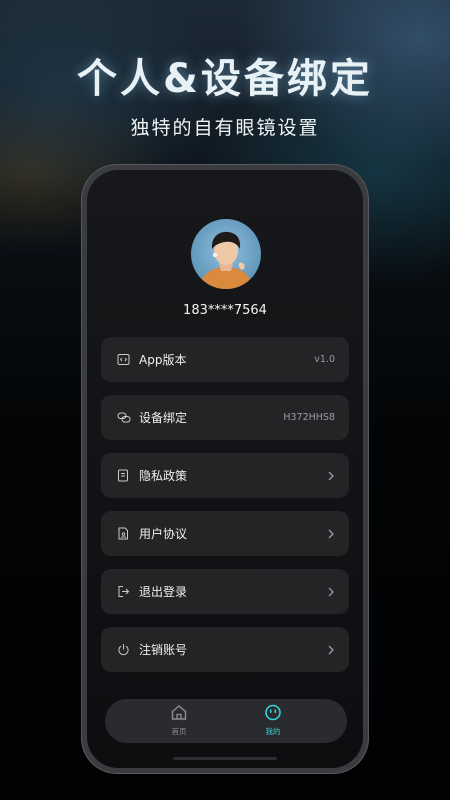  I want to click on tab-mine: 我的, so click(273, 720).